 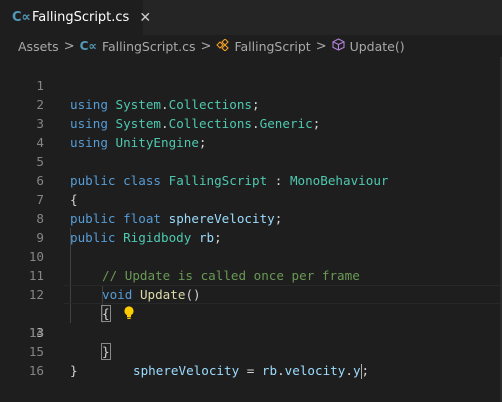 I want to click on line-number: 16, so click(x=36, y=370).